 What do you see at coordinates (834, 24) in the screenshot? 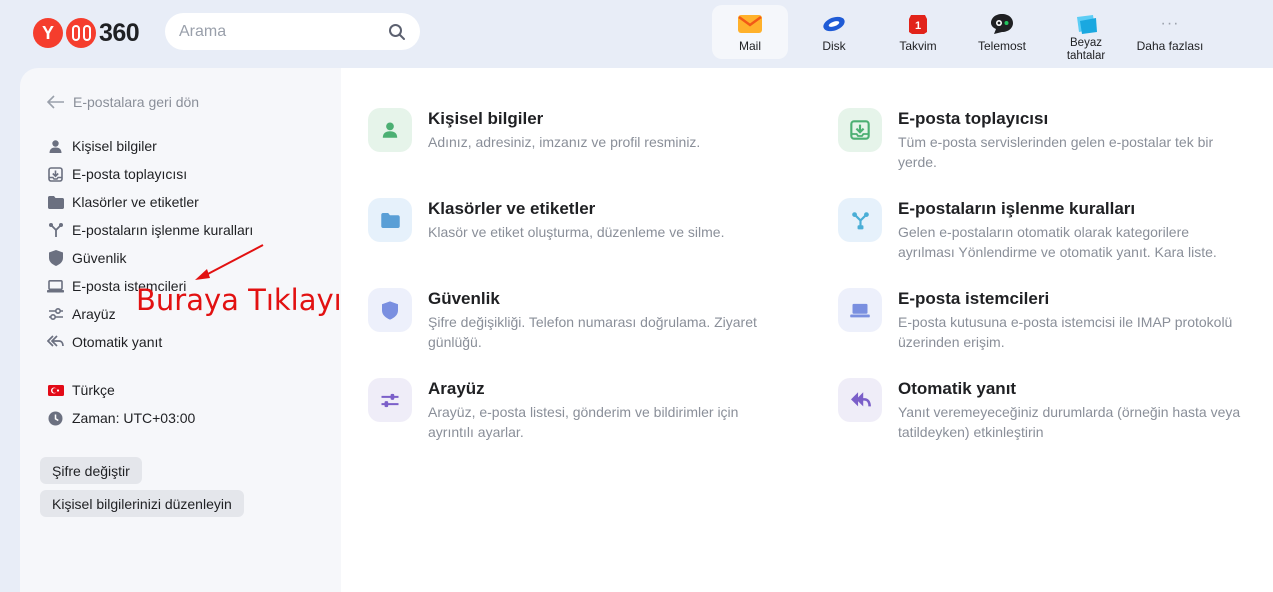
I see `disk-icon` at bounding box center [834, 24].